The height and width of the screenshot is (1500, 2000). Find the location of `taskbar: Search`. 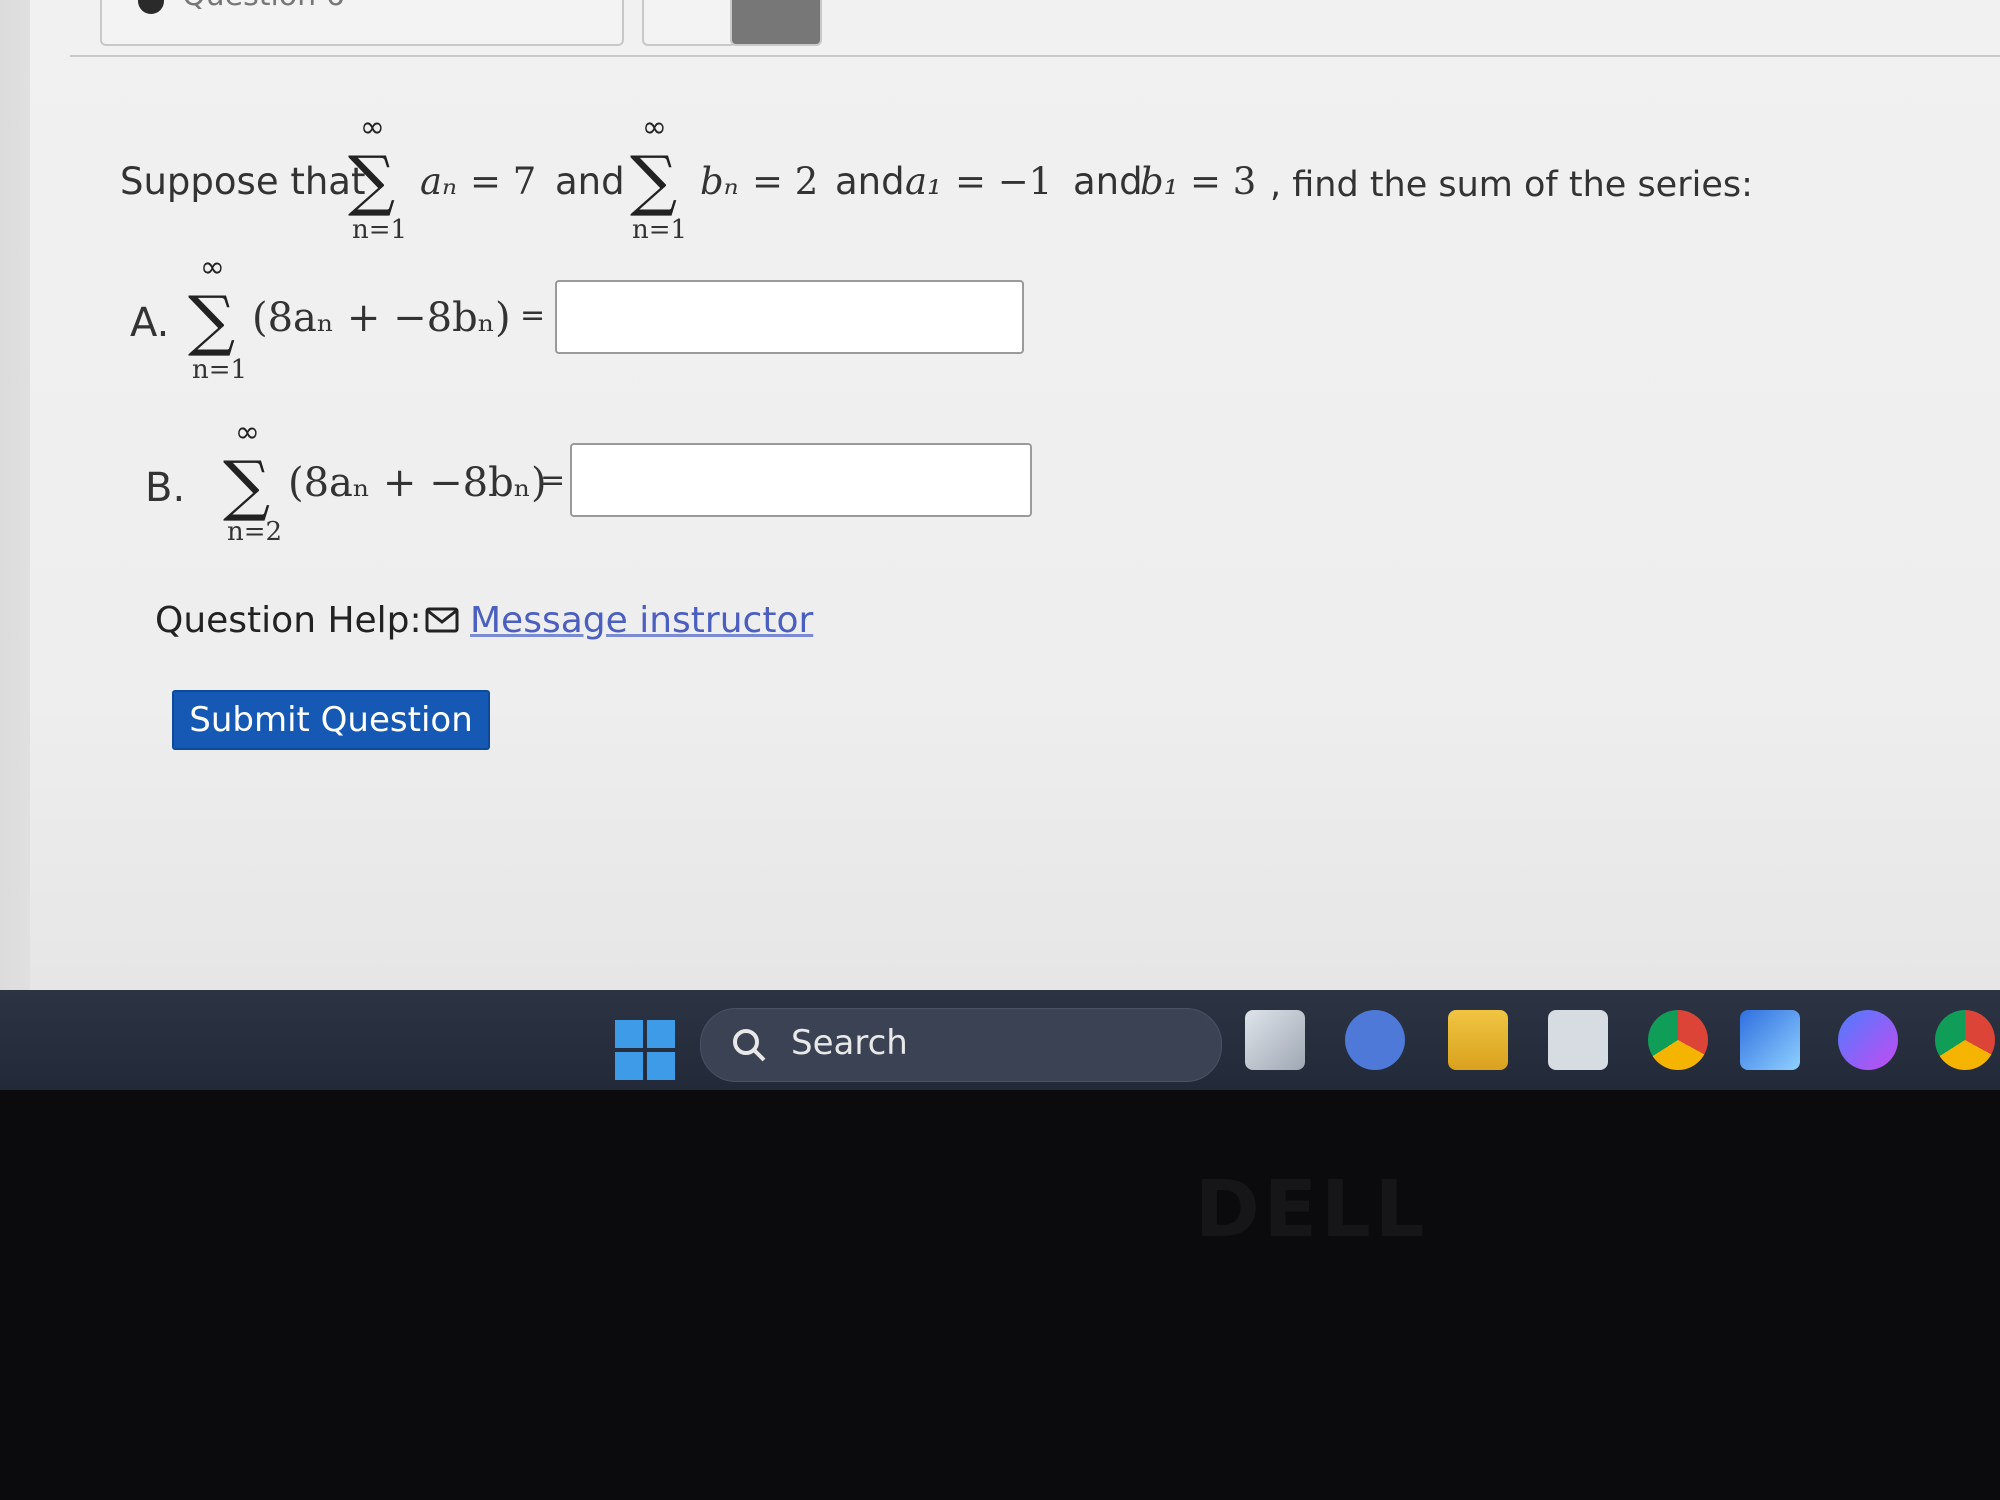

taskbar: Search is located at coordinates (1000, 1040).